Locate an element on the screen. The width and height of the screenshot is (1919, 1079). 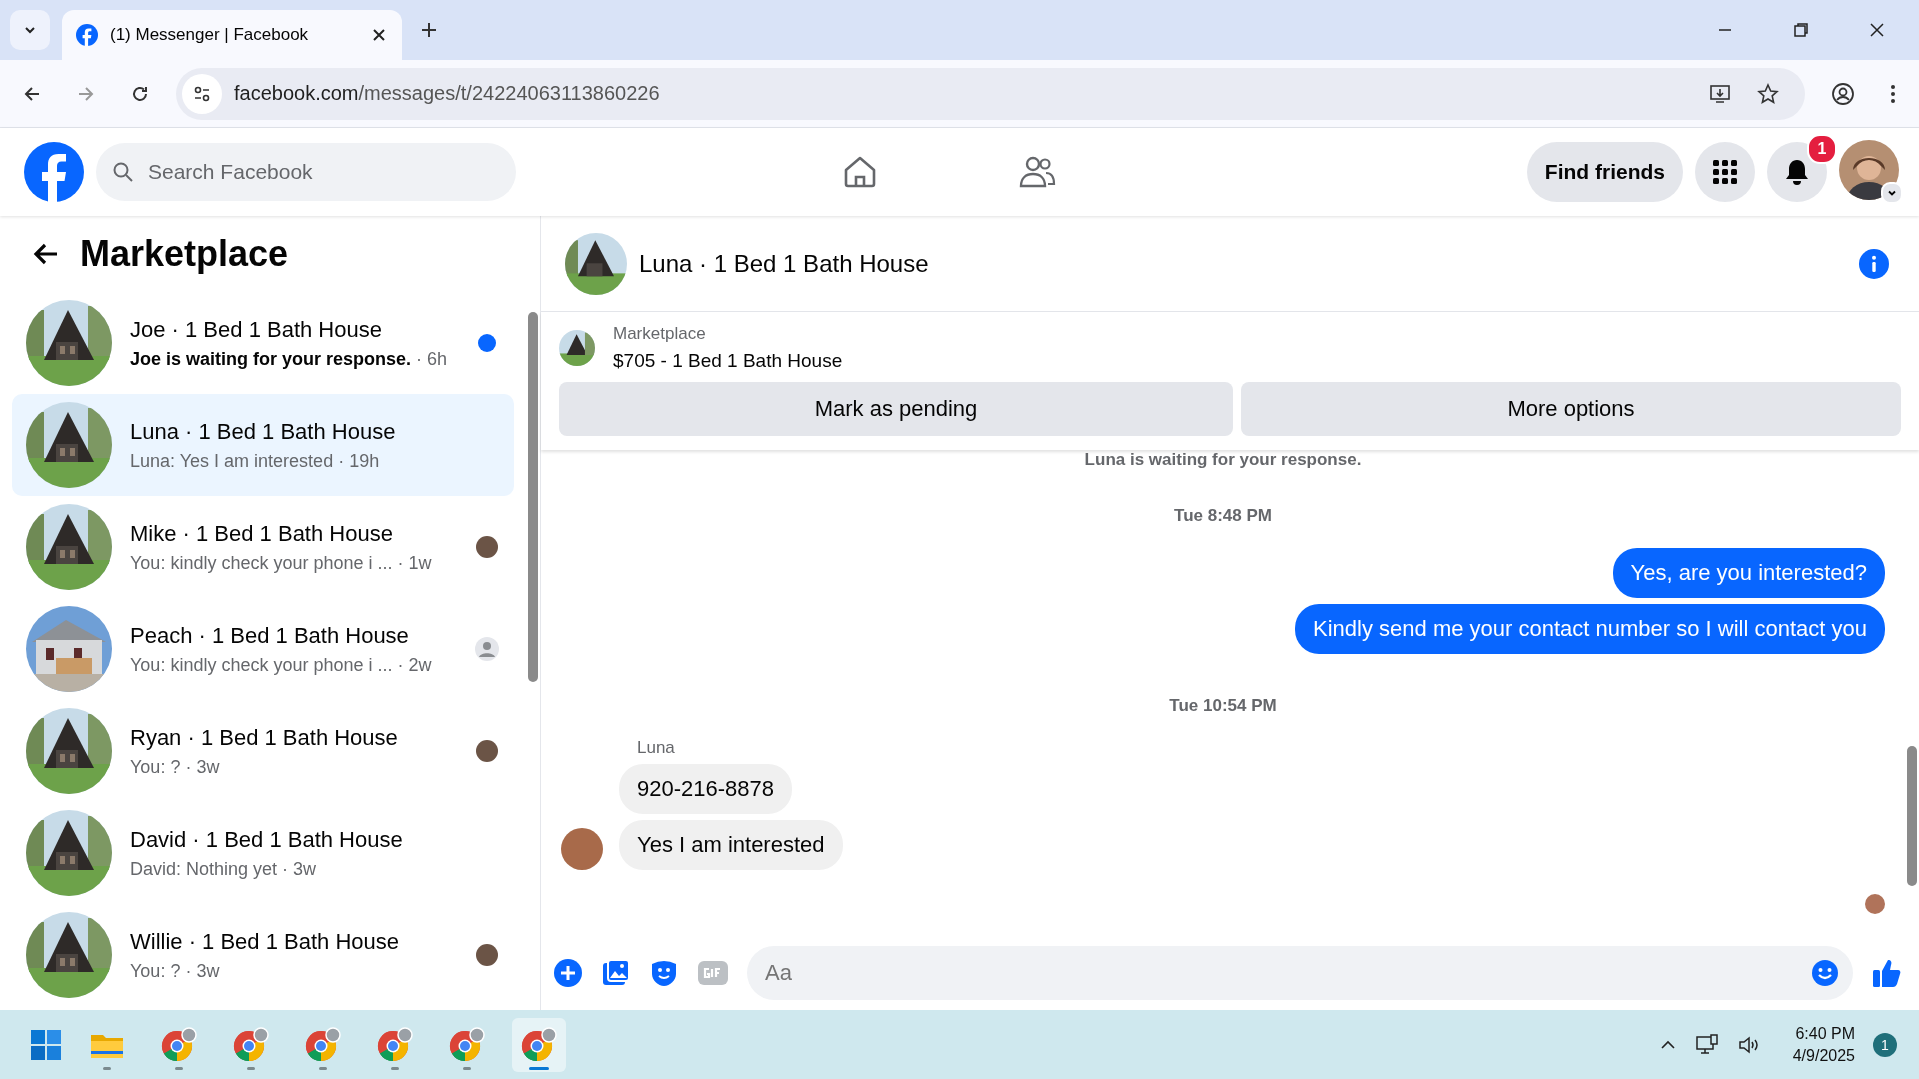
conversation-item: Willie · 1 Bed 1 Bath House You: ? · 3w is located at coordinates (263, 955).